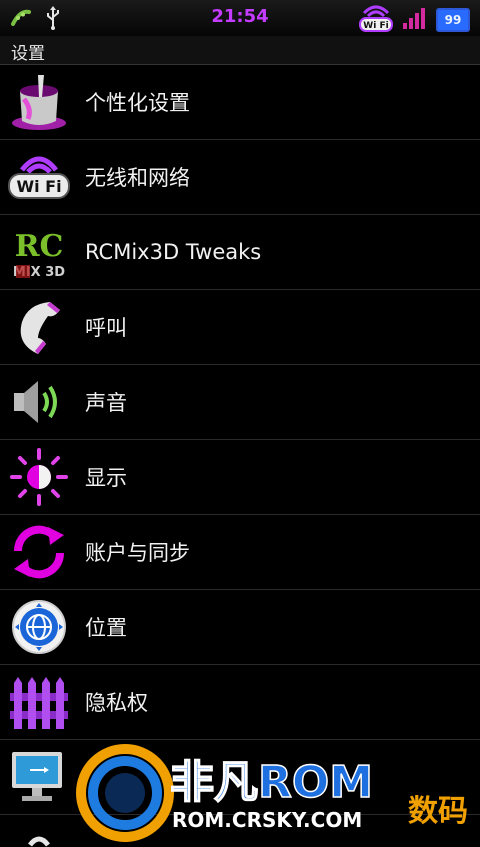 The width and height of the screenshot is (480, 847). Describe the element at coordinates (39, 702) in the screenshot. I see `fence-icon` at that location.